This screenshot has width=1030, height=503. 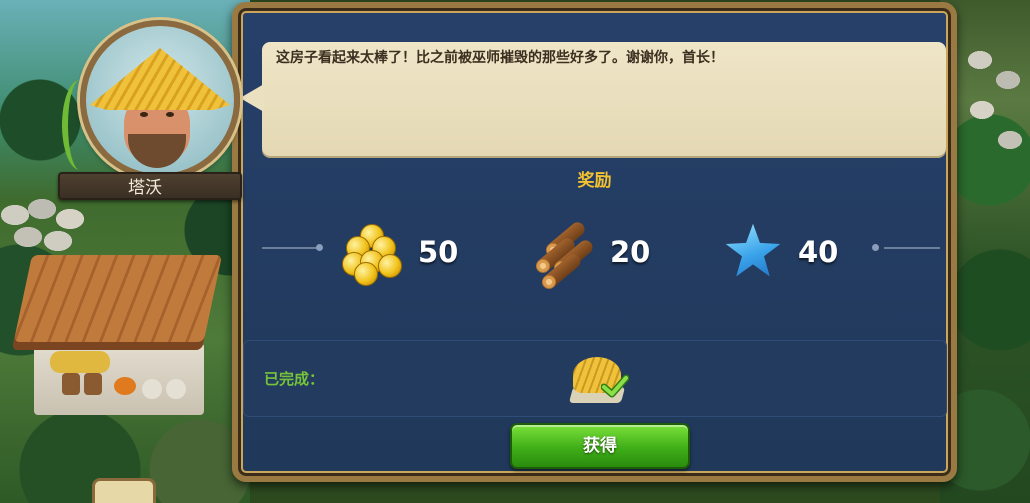 What do you see at coordinates (438, 252) in the screenshot?
I see `reward-gold-amount: 50` at bounding box center [438, 252].